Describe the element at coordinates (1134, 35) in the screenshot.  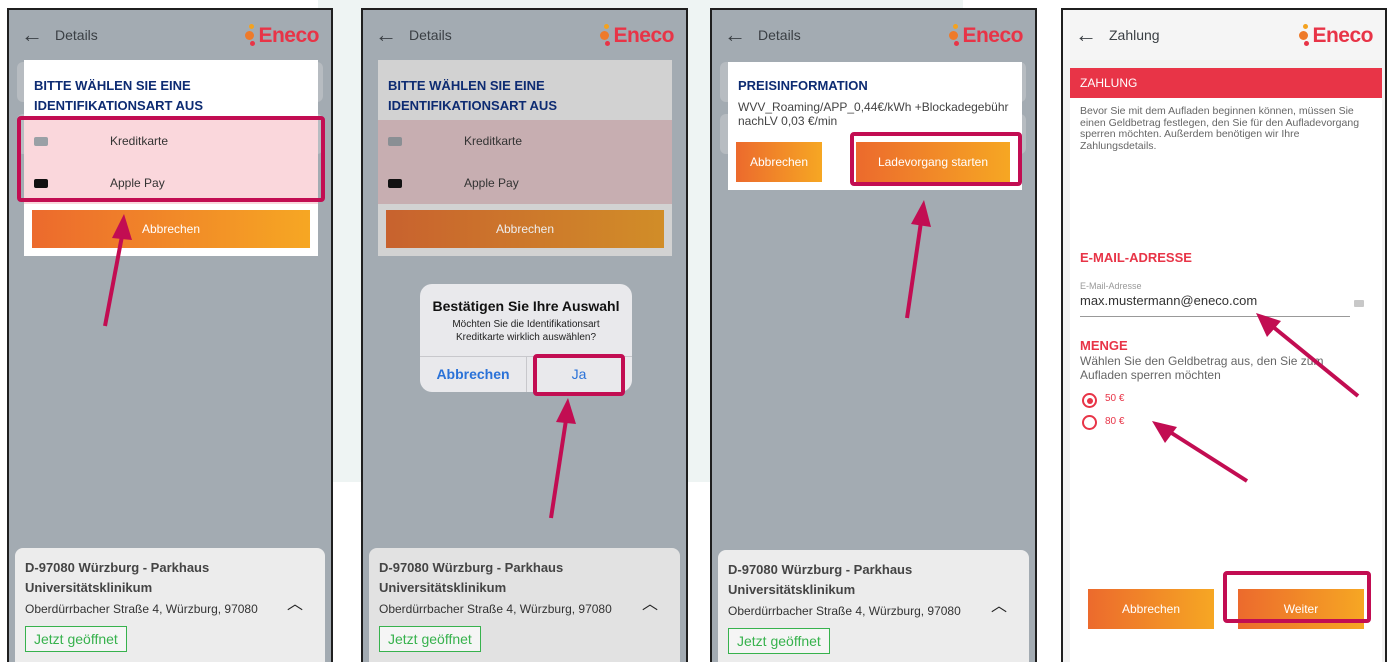
I see `page-title: Zahlung` at that location.